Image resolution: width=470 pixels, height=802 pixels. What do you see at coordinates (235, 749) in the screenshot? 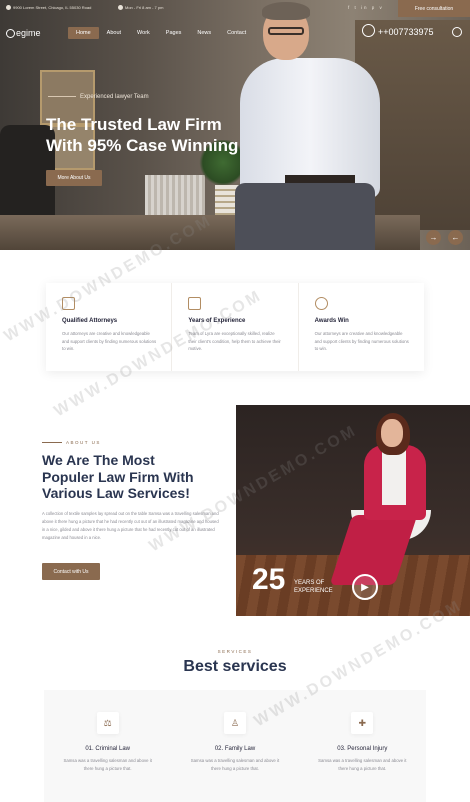
I see `service-name: 02. Family Law` at bounding box center [235, 749].